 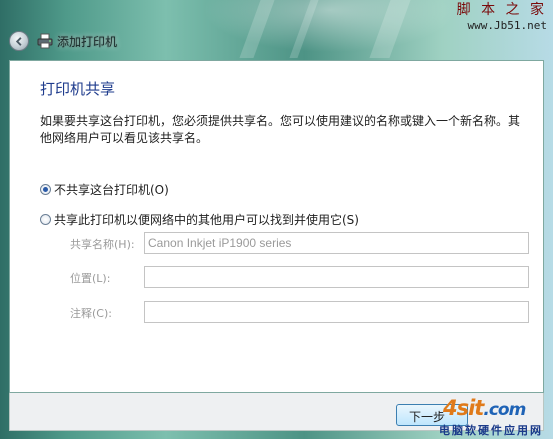 What do you see at coordinates (102, 244) in the screenshot?
I see `share-name-label: 共享名称(H):` at bounding box center [102, 244].